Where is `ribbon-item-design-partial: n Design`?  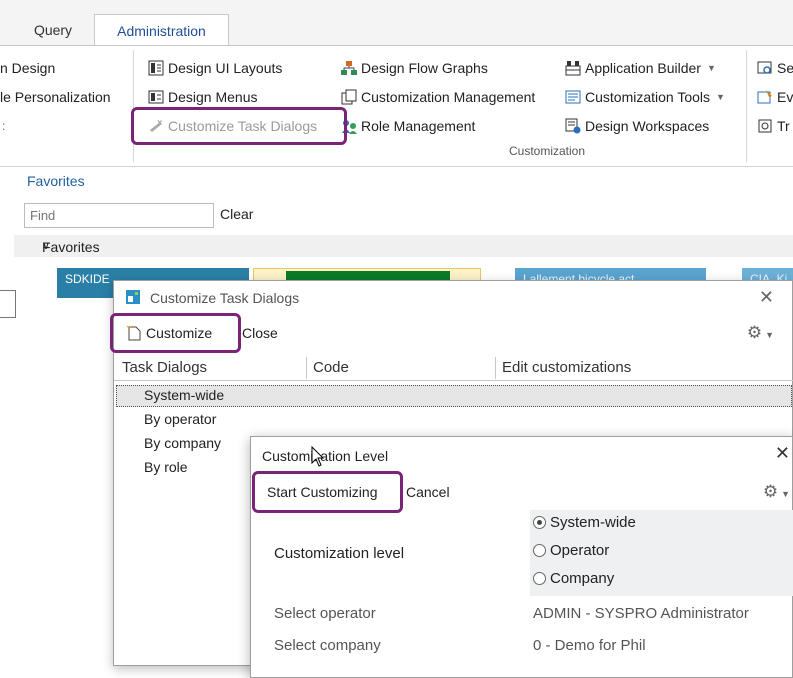 ribbon-item-design-partial: n Design is located at coordinates (27, 68).